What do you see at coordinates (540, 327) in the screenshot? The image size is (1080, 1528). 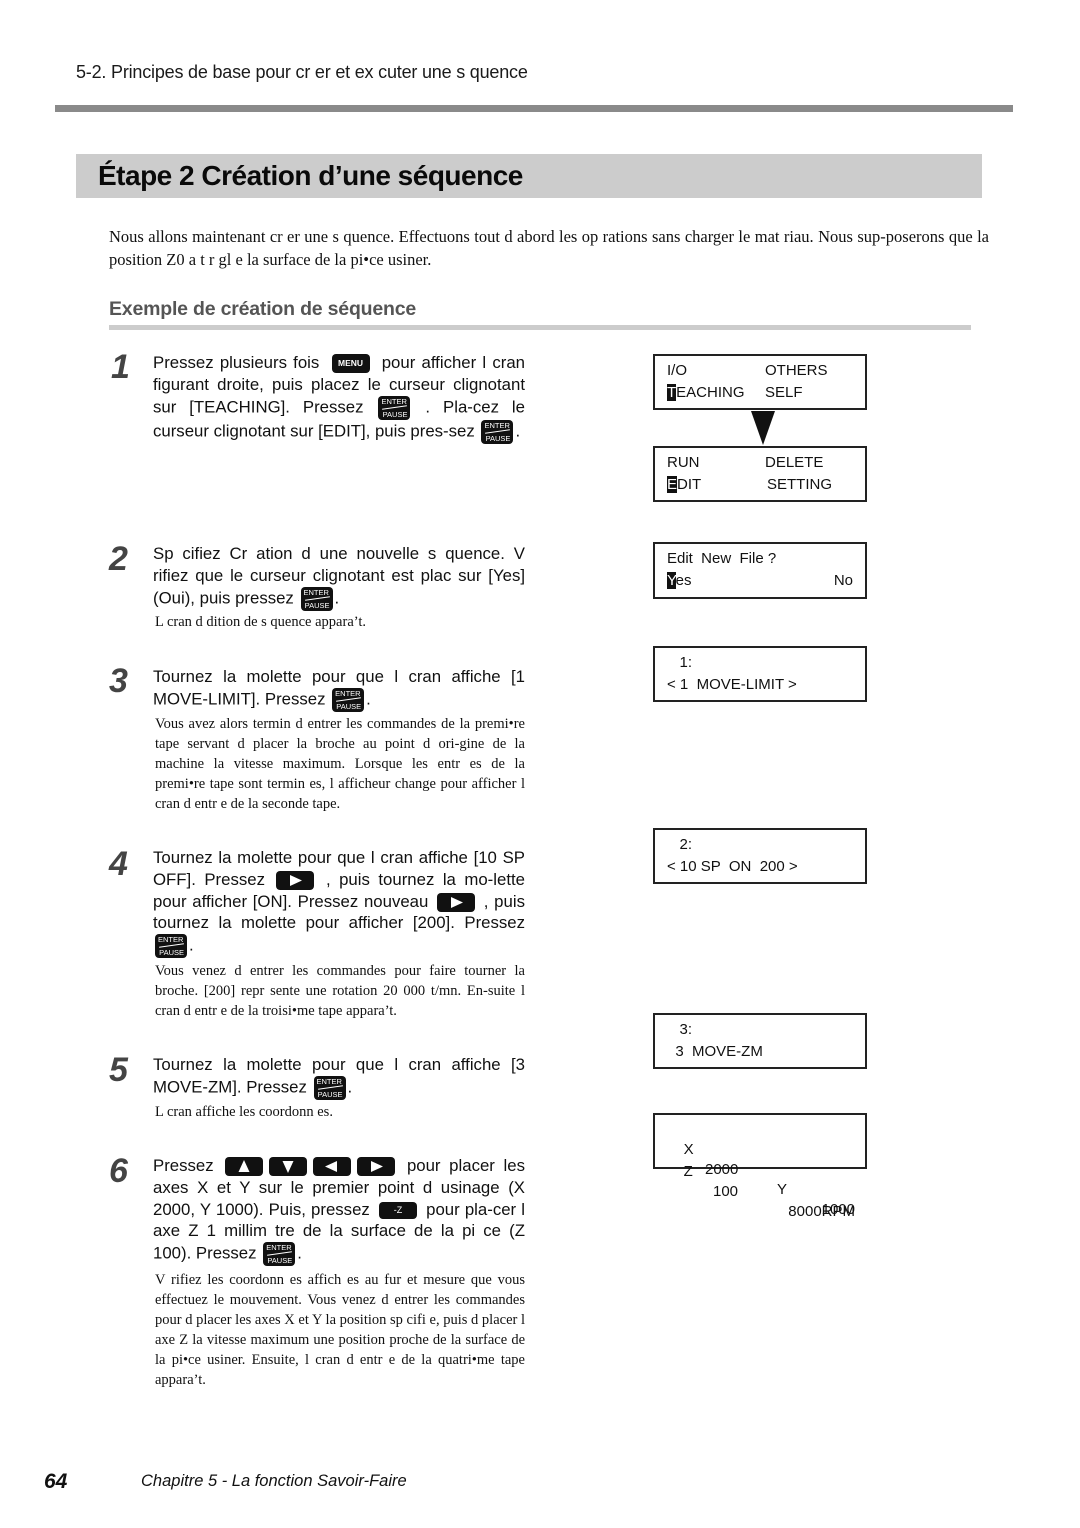 I see `subheading-rule` at bounding box center [540, 327].